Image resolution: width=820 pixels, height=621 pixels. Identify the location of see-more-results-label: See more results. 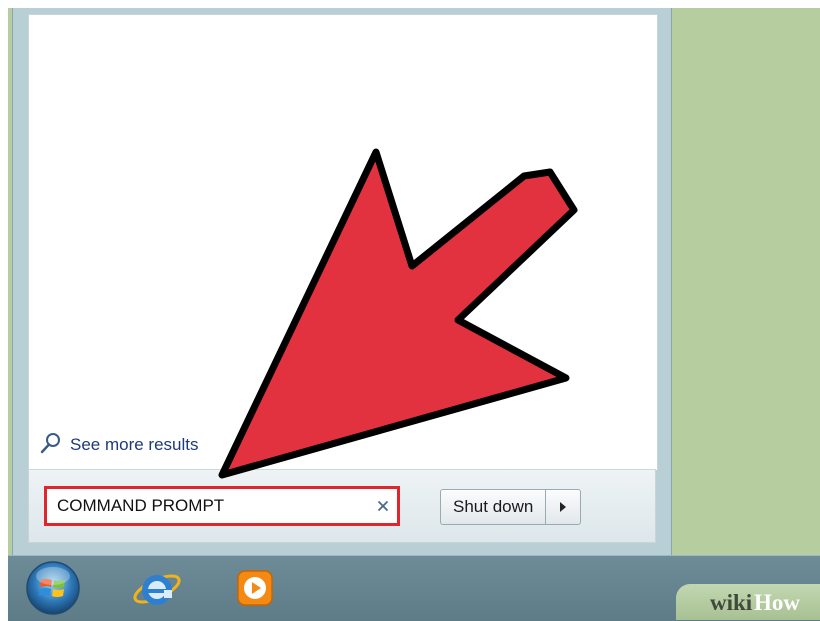
(134, 444).